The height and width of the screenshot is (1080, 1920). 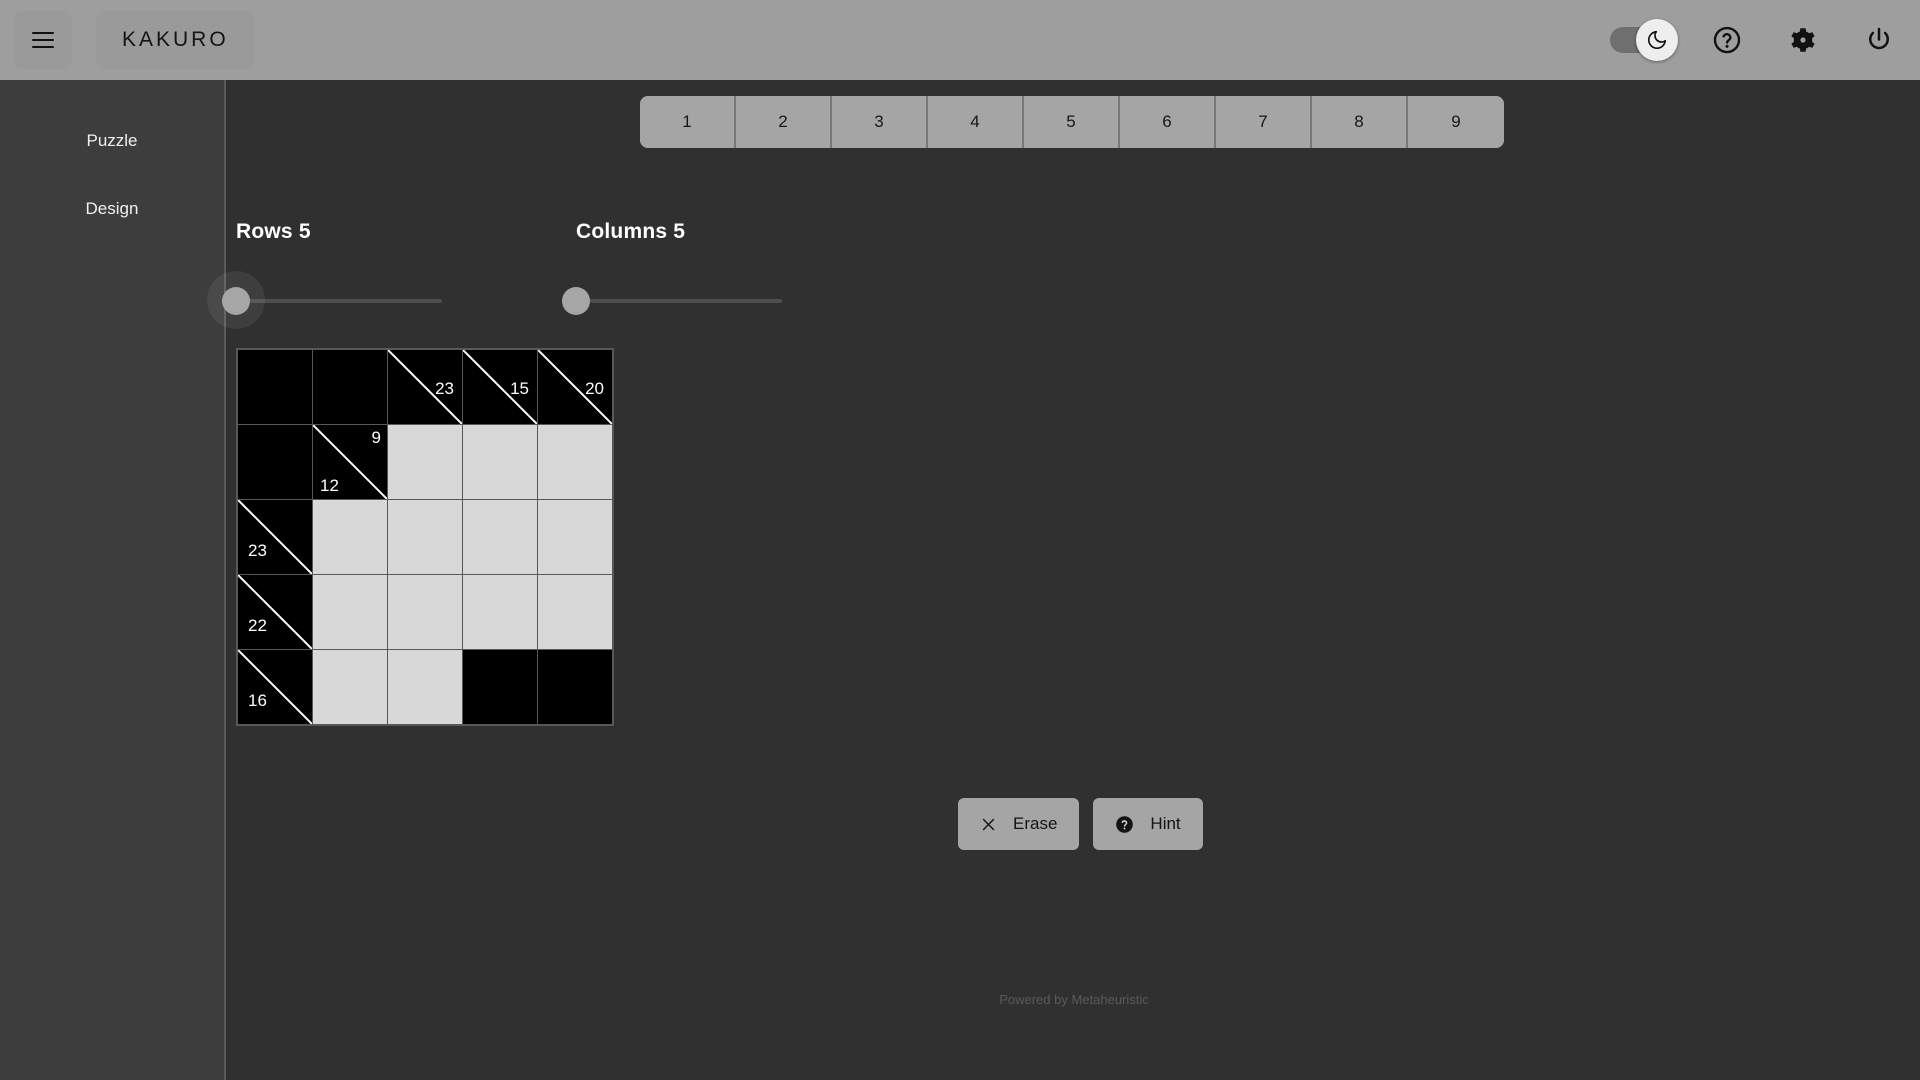 I want to click on hamburger-menu-icon, so click(x=43, y=40).